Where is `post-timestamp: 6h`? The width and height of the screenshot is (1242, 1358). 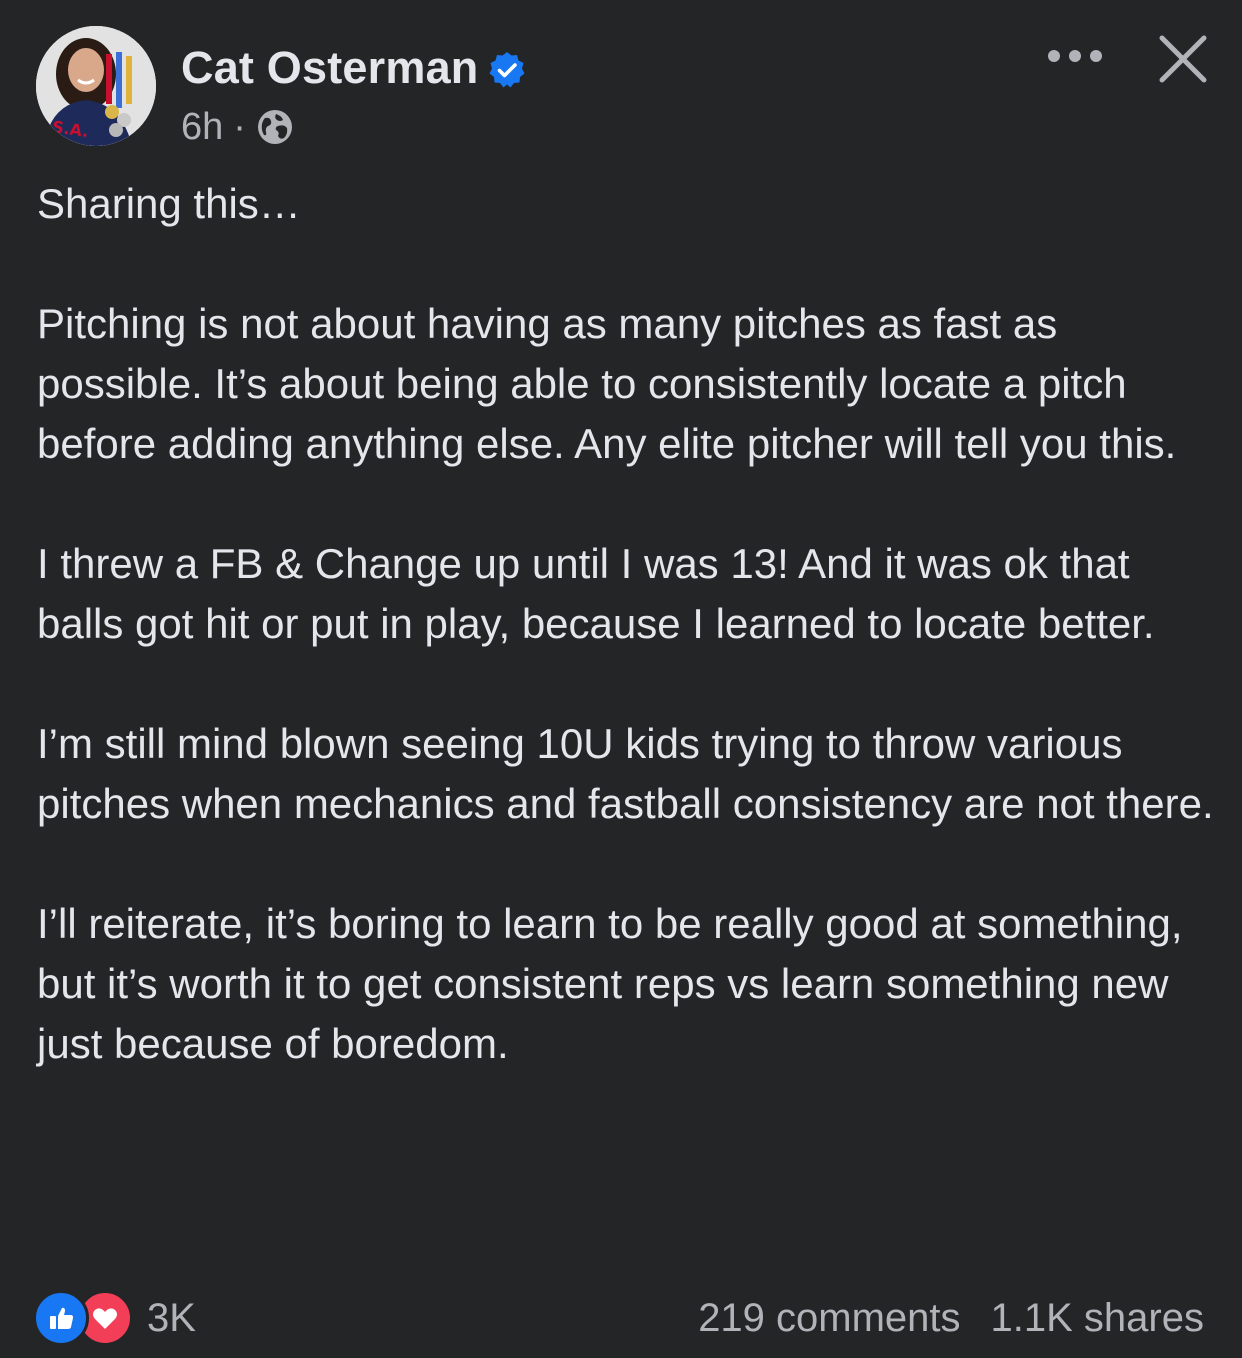 post-timestamp: 6h is located at coordinates (202, 127).